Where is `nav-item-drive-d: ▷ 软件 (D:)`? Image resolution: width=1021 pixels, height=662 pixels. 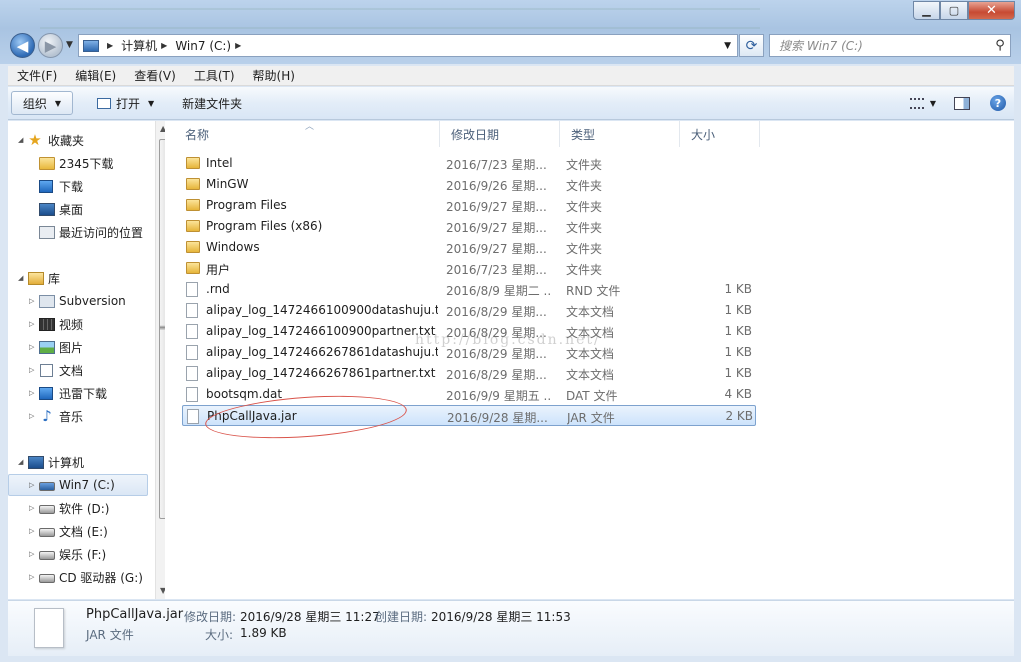 nav-item-drive-d: ▷ 软件 (D:) is located at coordinates (78, 508).